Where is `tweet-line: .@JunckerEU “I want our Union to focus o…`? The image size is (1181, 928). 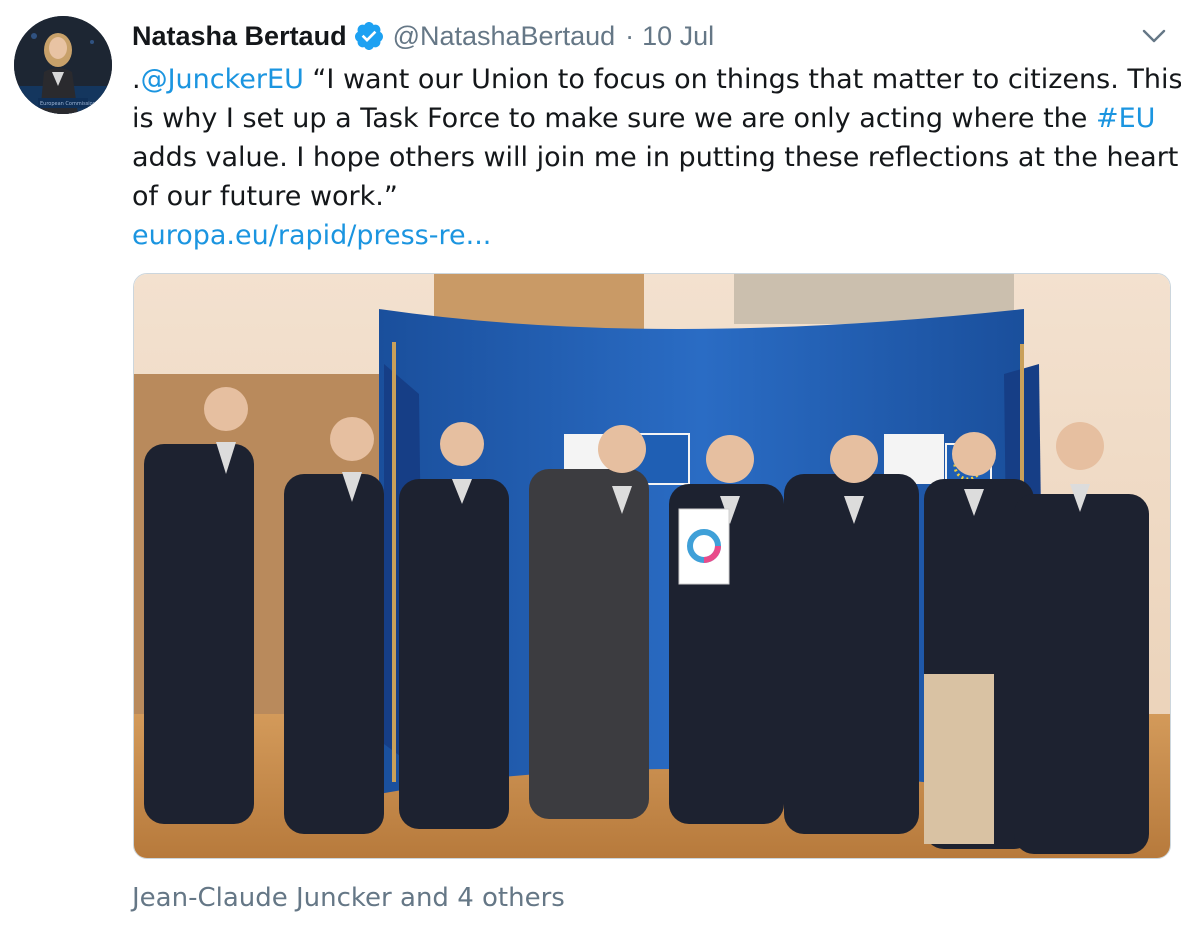
tweet-line: .@JunckerEU “I want our Union to focus o… is located at coordinates (656, 79).